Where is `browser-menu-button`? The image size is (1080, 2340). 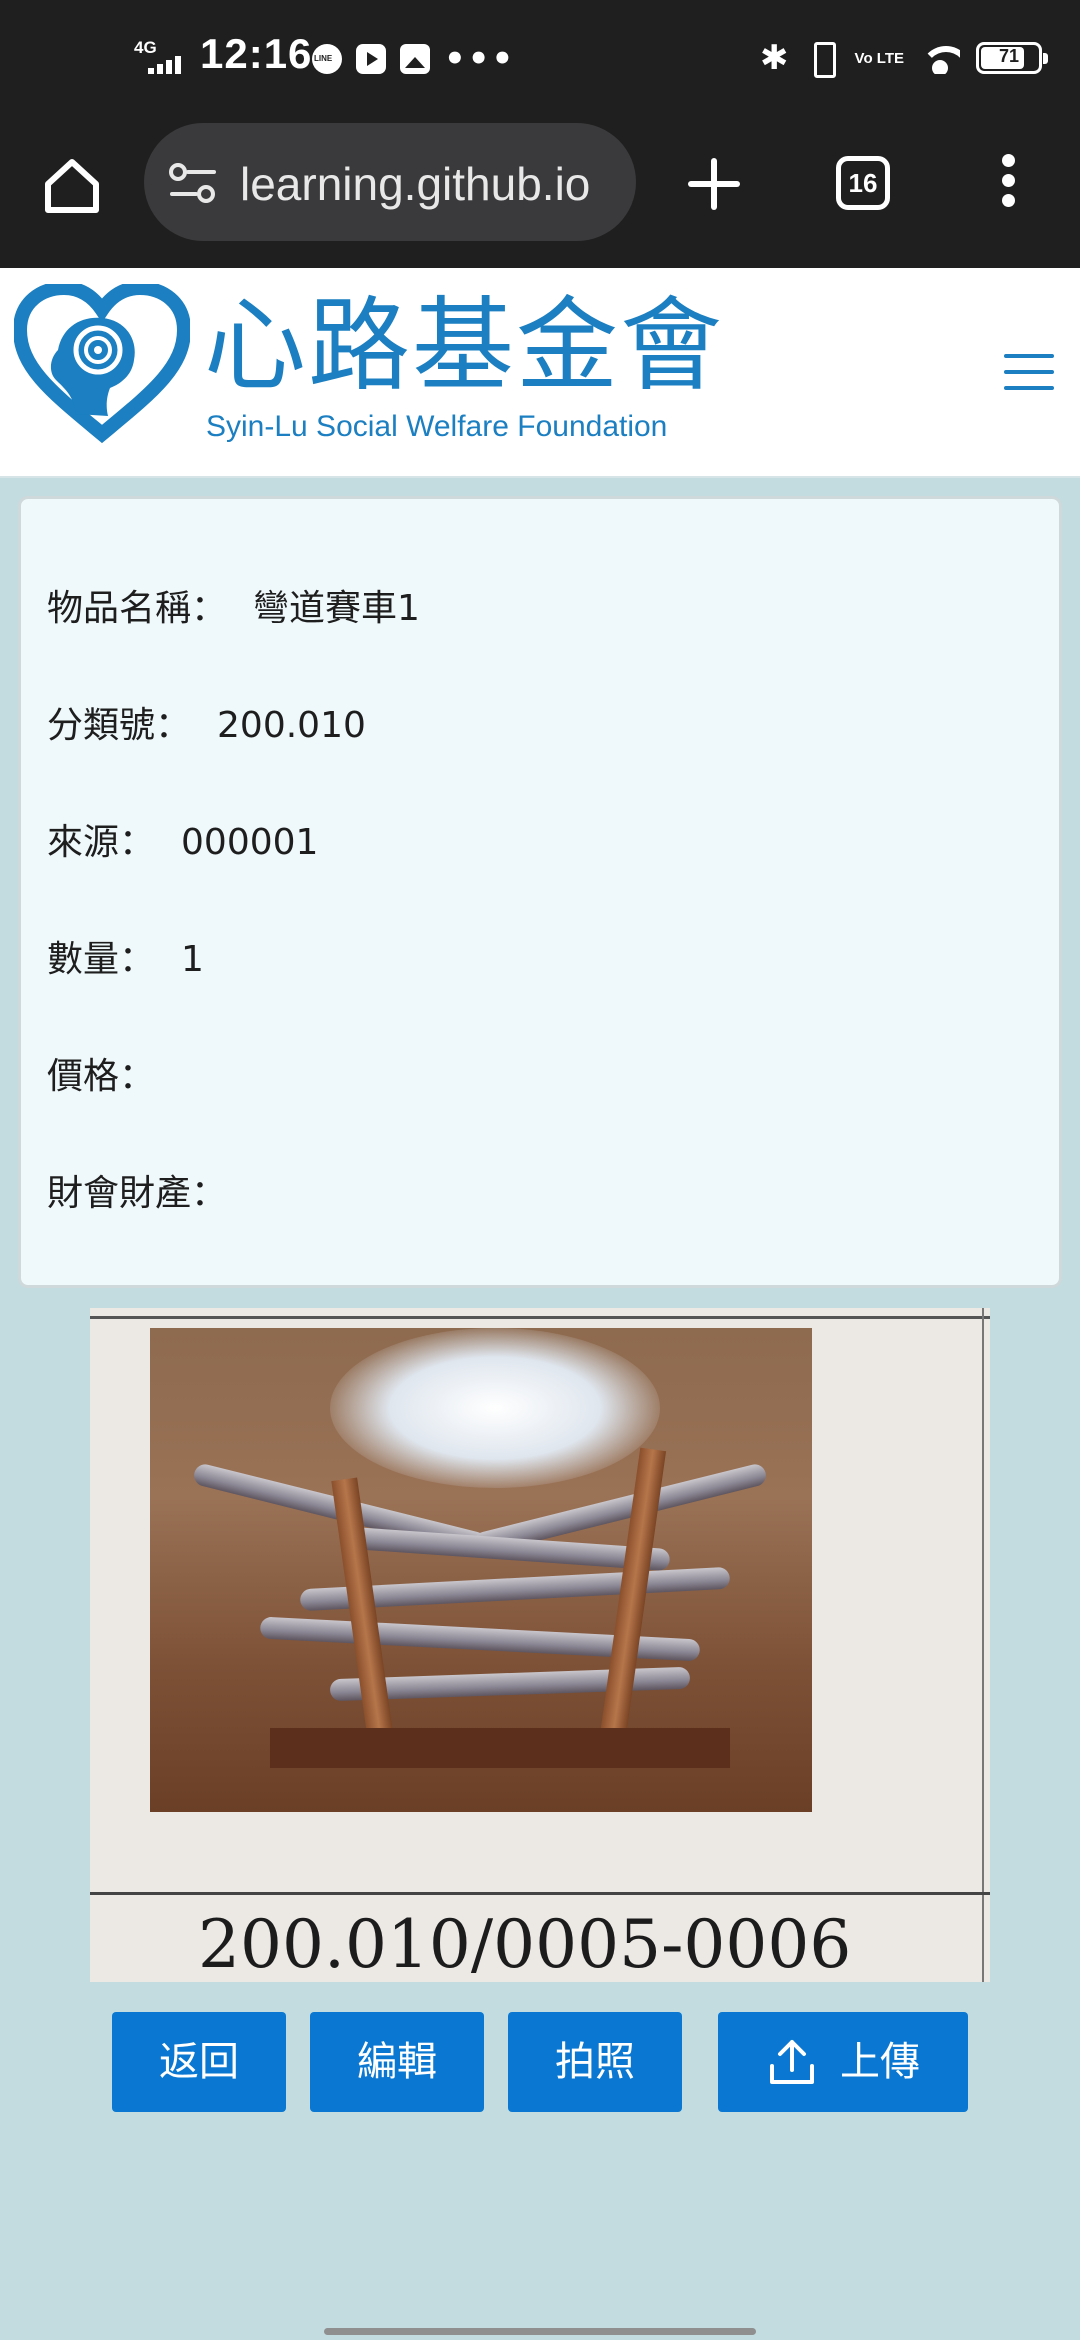 browser-menu-button is located at coordinates (1008, 185).